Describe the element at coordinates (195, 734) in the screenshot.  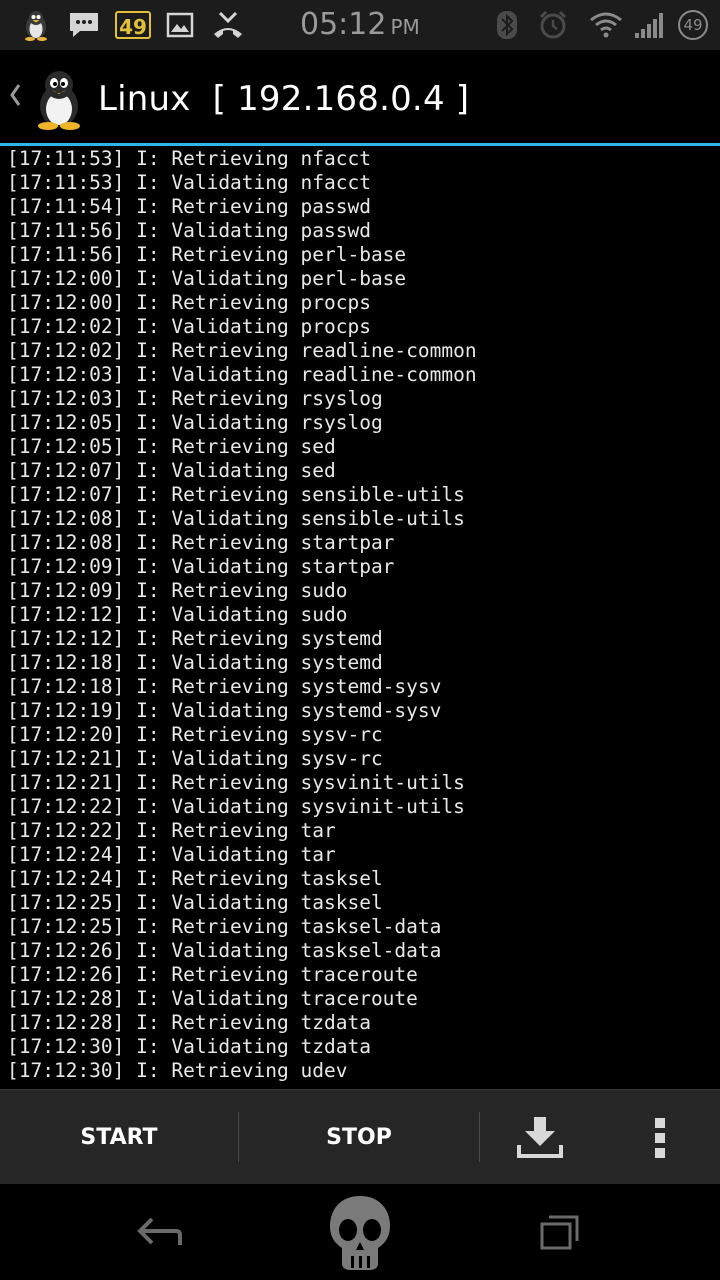
I see `log-line: [17:12:20] I: Retrieving sysv-rc` at that location.